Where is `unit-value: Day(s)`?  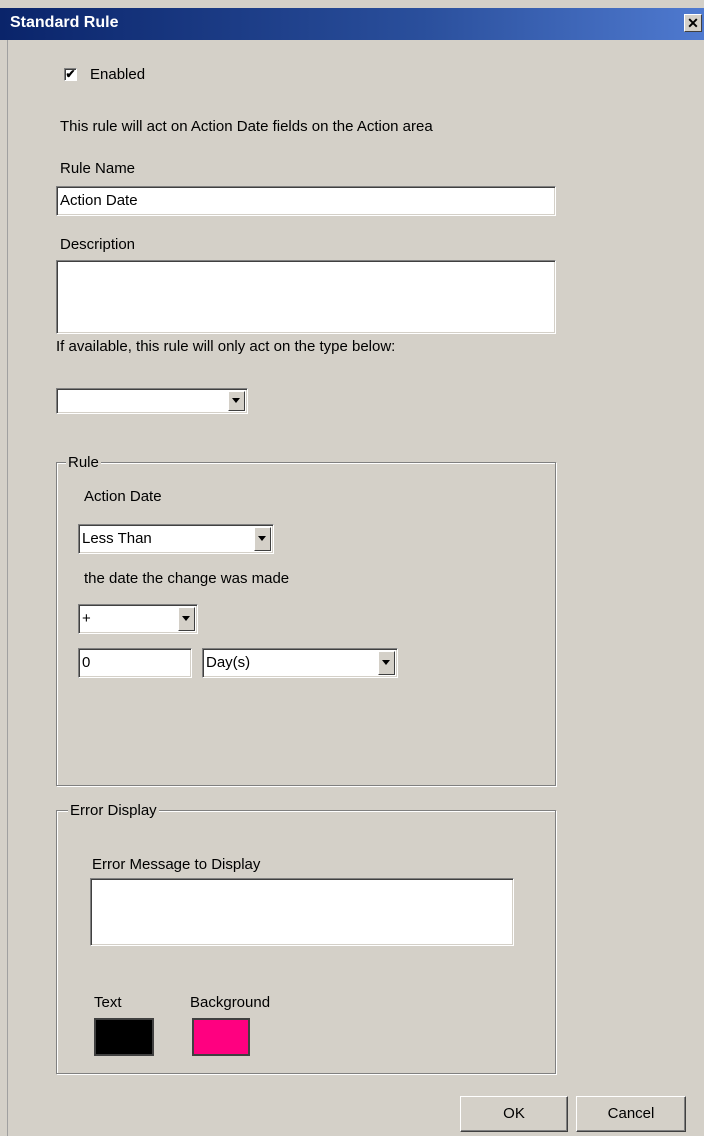 unit-value: Day(s) is located at coordinates (228, 662).